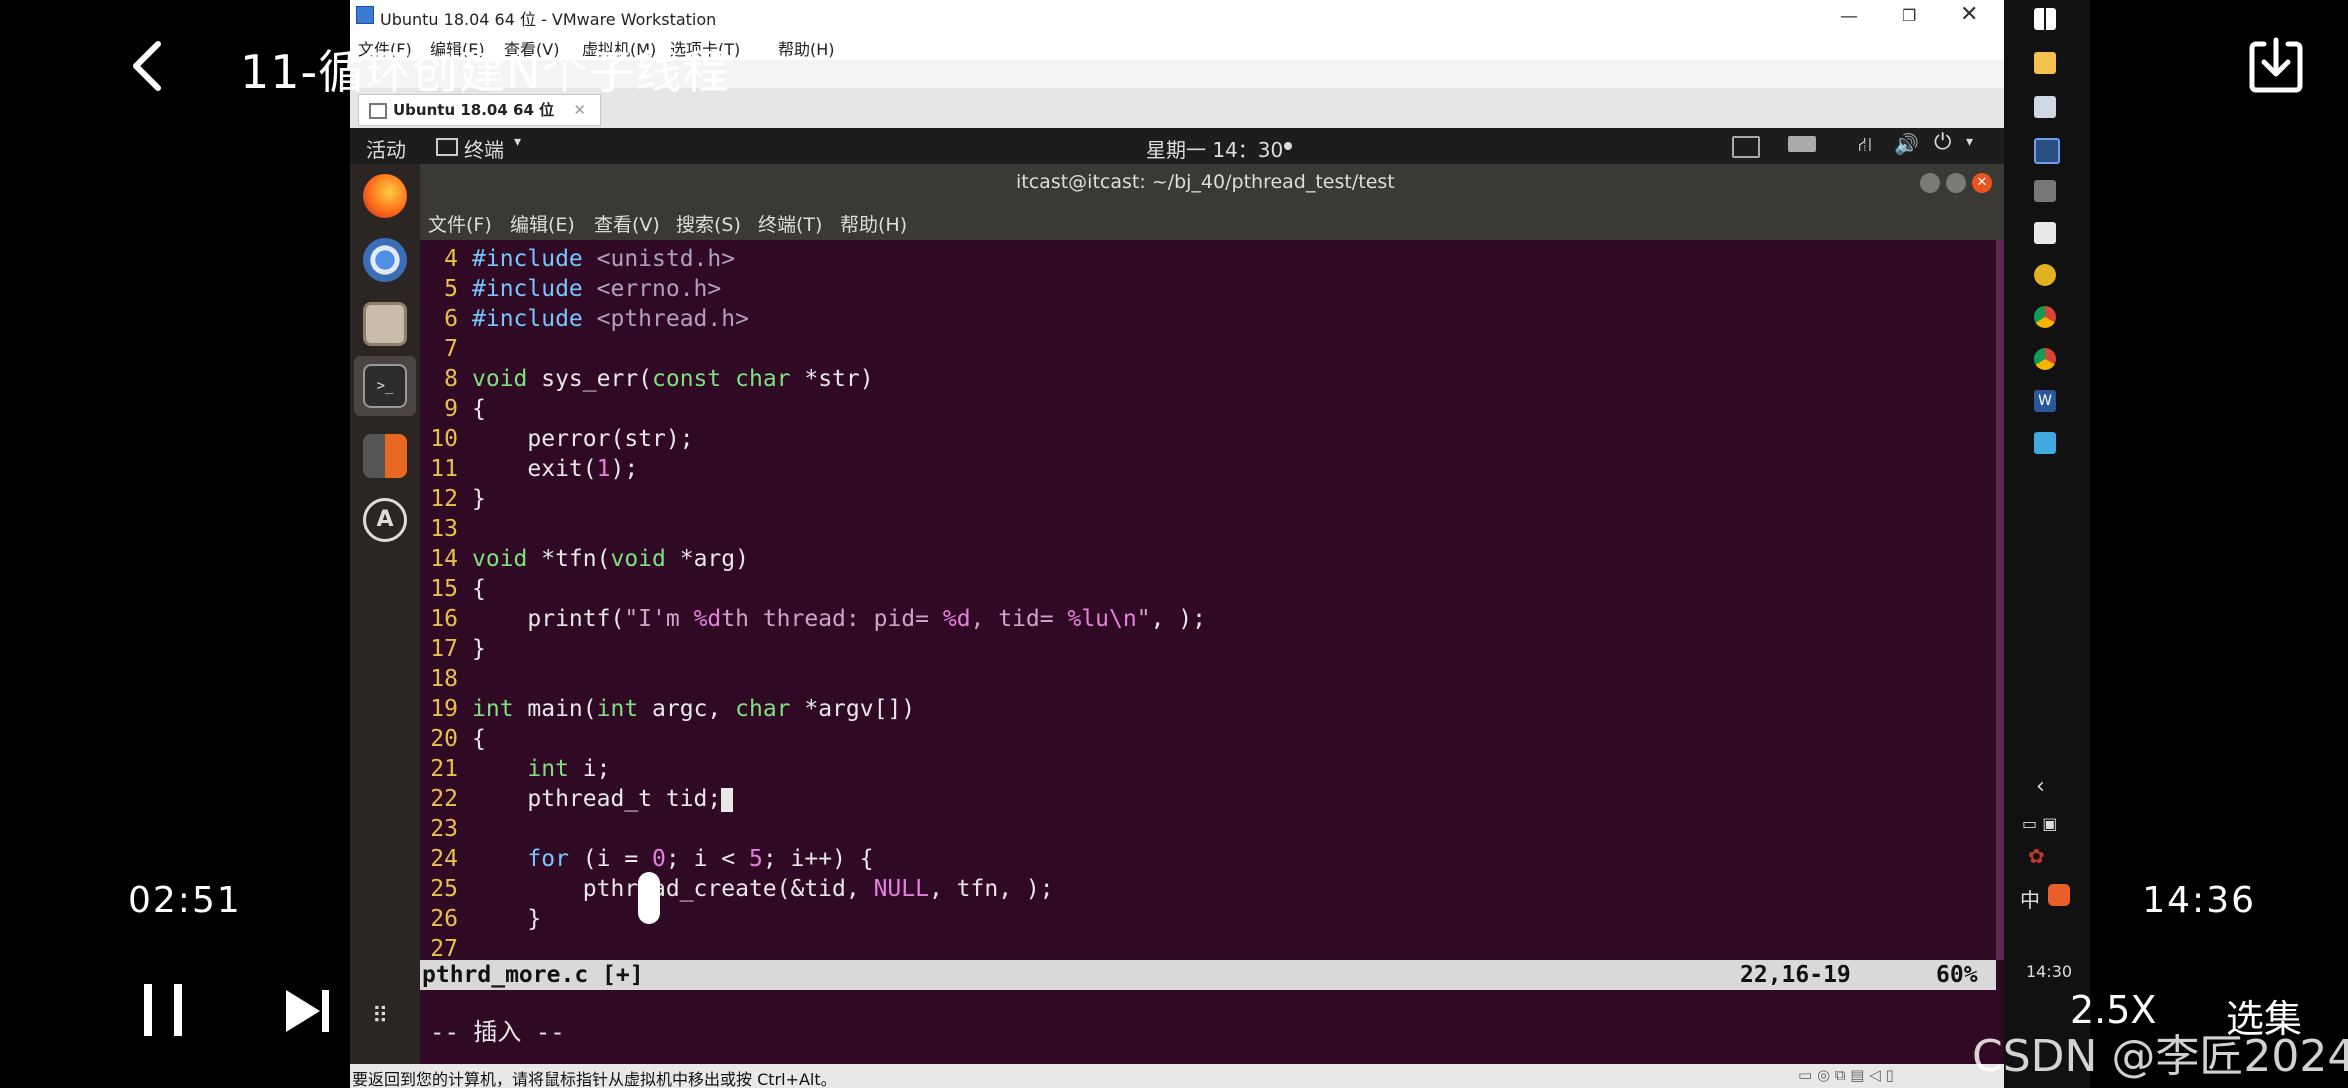 This screenshot has width=2348, height=1088. Describe the element at coordinates (1802, 144) in the screenshot. I see `input-method-icon` at that location.